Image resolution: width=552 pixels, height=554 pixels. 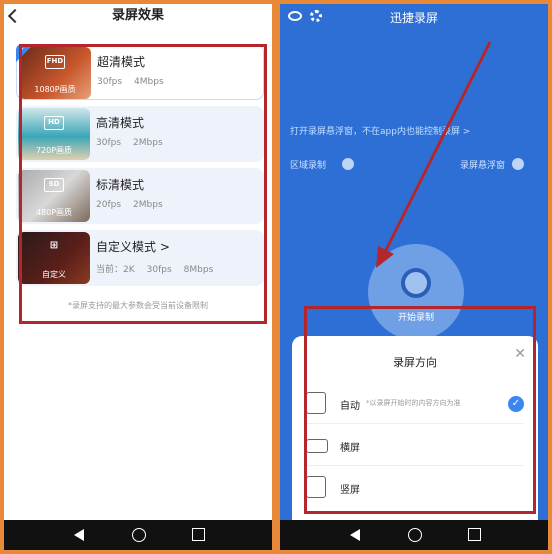 I want to click on header: 录屏效果, so click(x=138, y=18).